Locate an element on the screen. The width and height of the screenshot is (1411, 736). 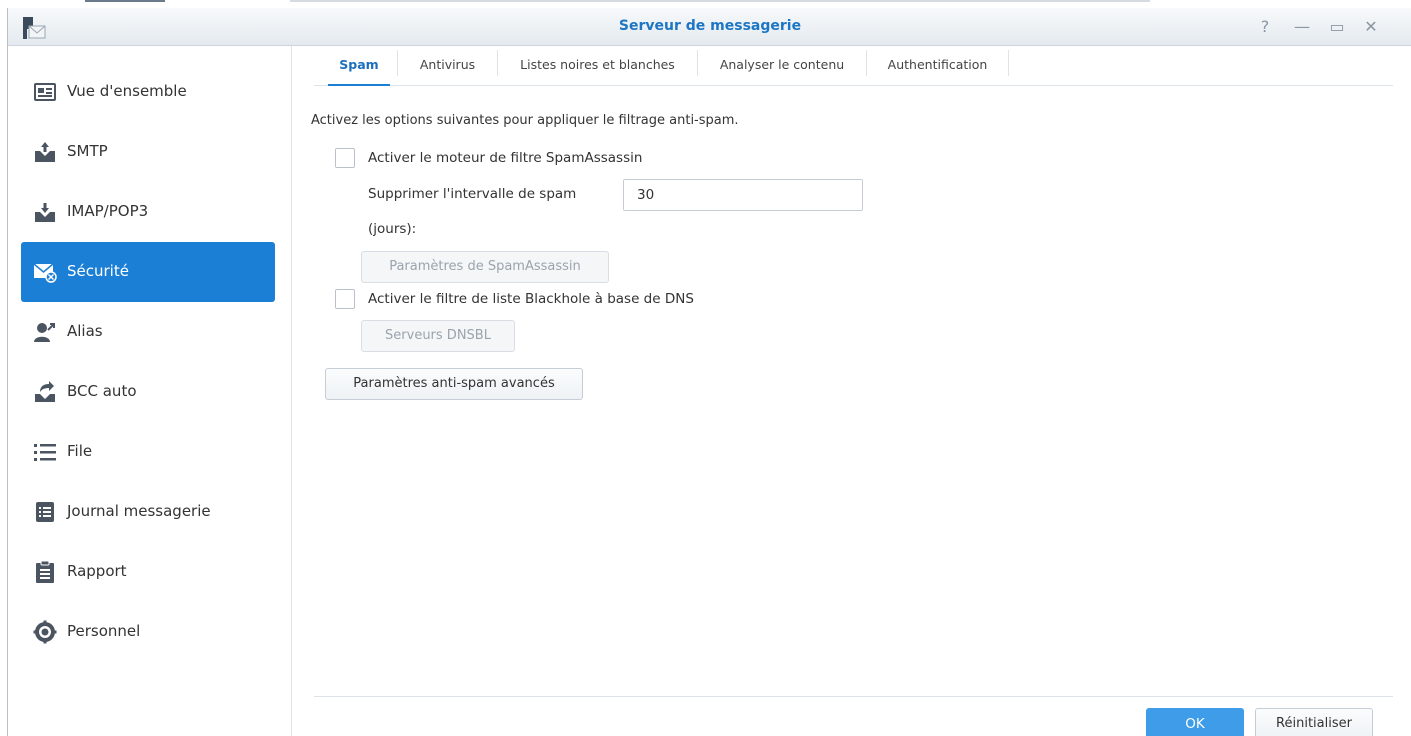
sidebar-item-security: Sécurité is located at coordinates (148, 272).